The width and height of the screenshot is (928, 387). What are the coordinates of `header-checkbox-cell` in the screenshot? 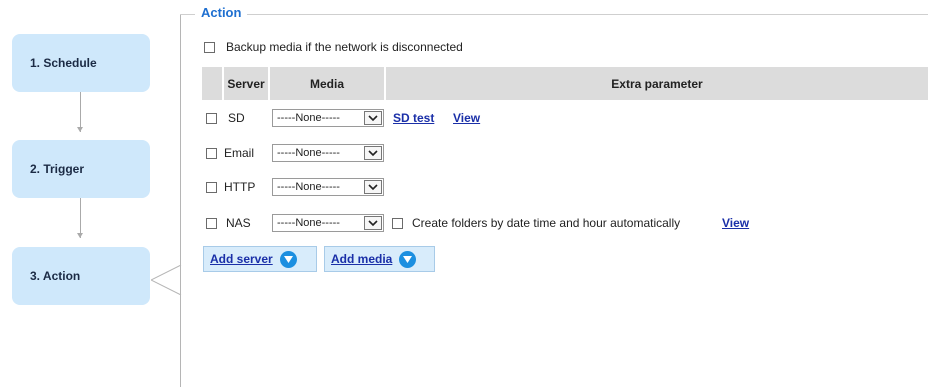 It's located at (212, 83).